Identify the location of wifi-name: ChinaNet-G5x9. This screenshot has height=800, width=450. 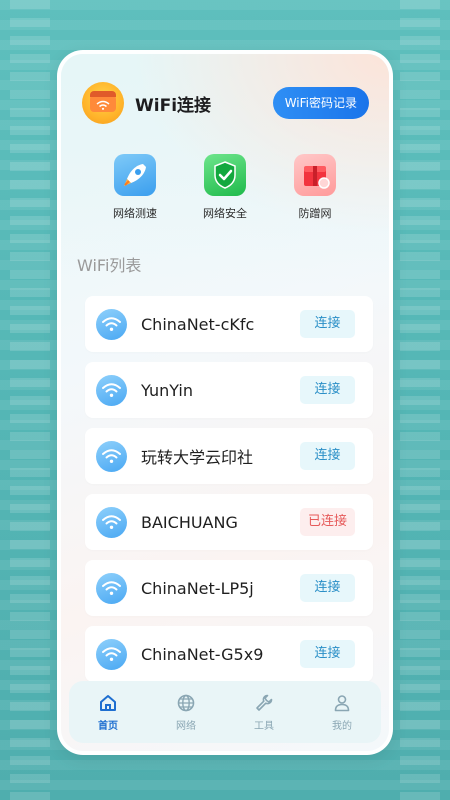
(202, 654).